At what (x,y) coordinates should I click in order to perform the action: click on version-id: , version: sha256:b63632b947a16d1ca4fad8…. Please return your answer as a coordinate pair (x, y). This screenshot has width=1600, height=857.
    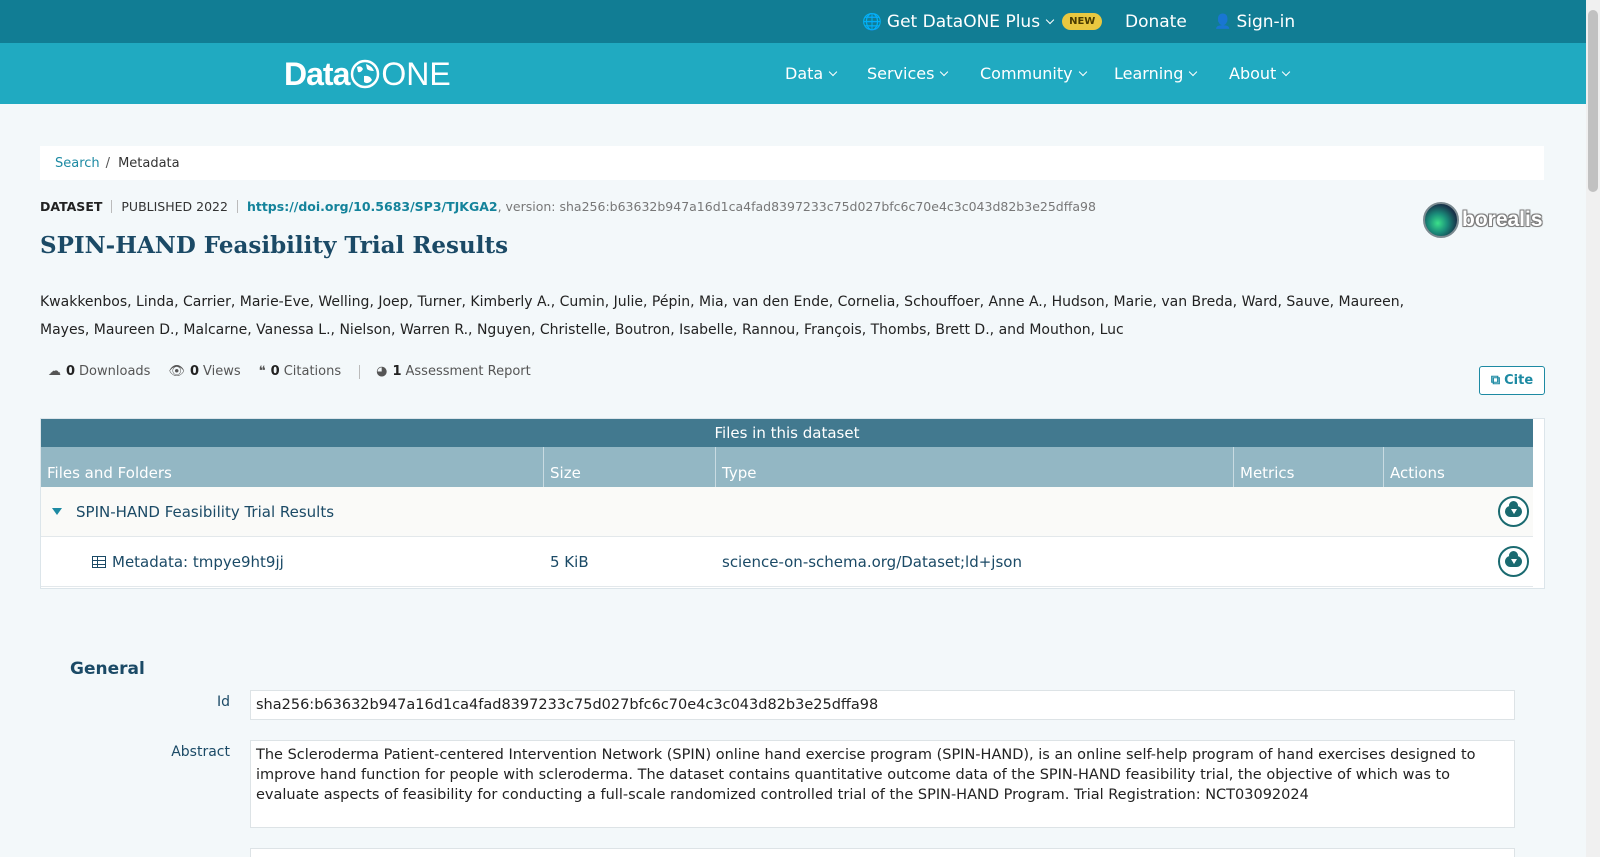
    Looking at the image, I should click on (796, 206).